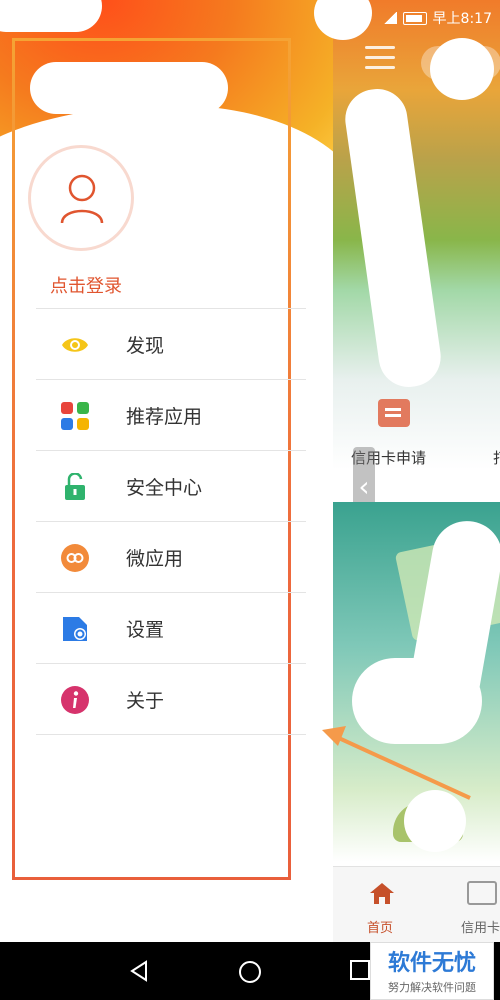 This screenshot has width=500, height=1000. Describe the element at coordinates (431, 963) in the screenshot. I see `watermark-title: 软件无忧` at that location.